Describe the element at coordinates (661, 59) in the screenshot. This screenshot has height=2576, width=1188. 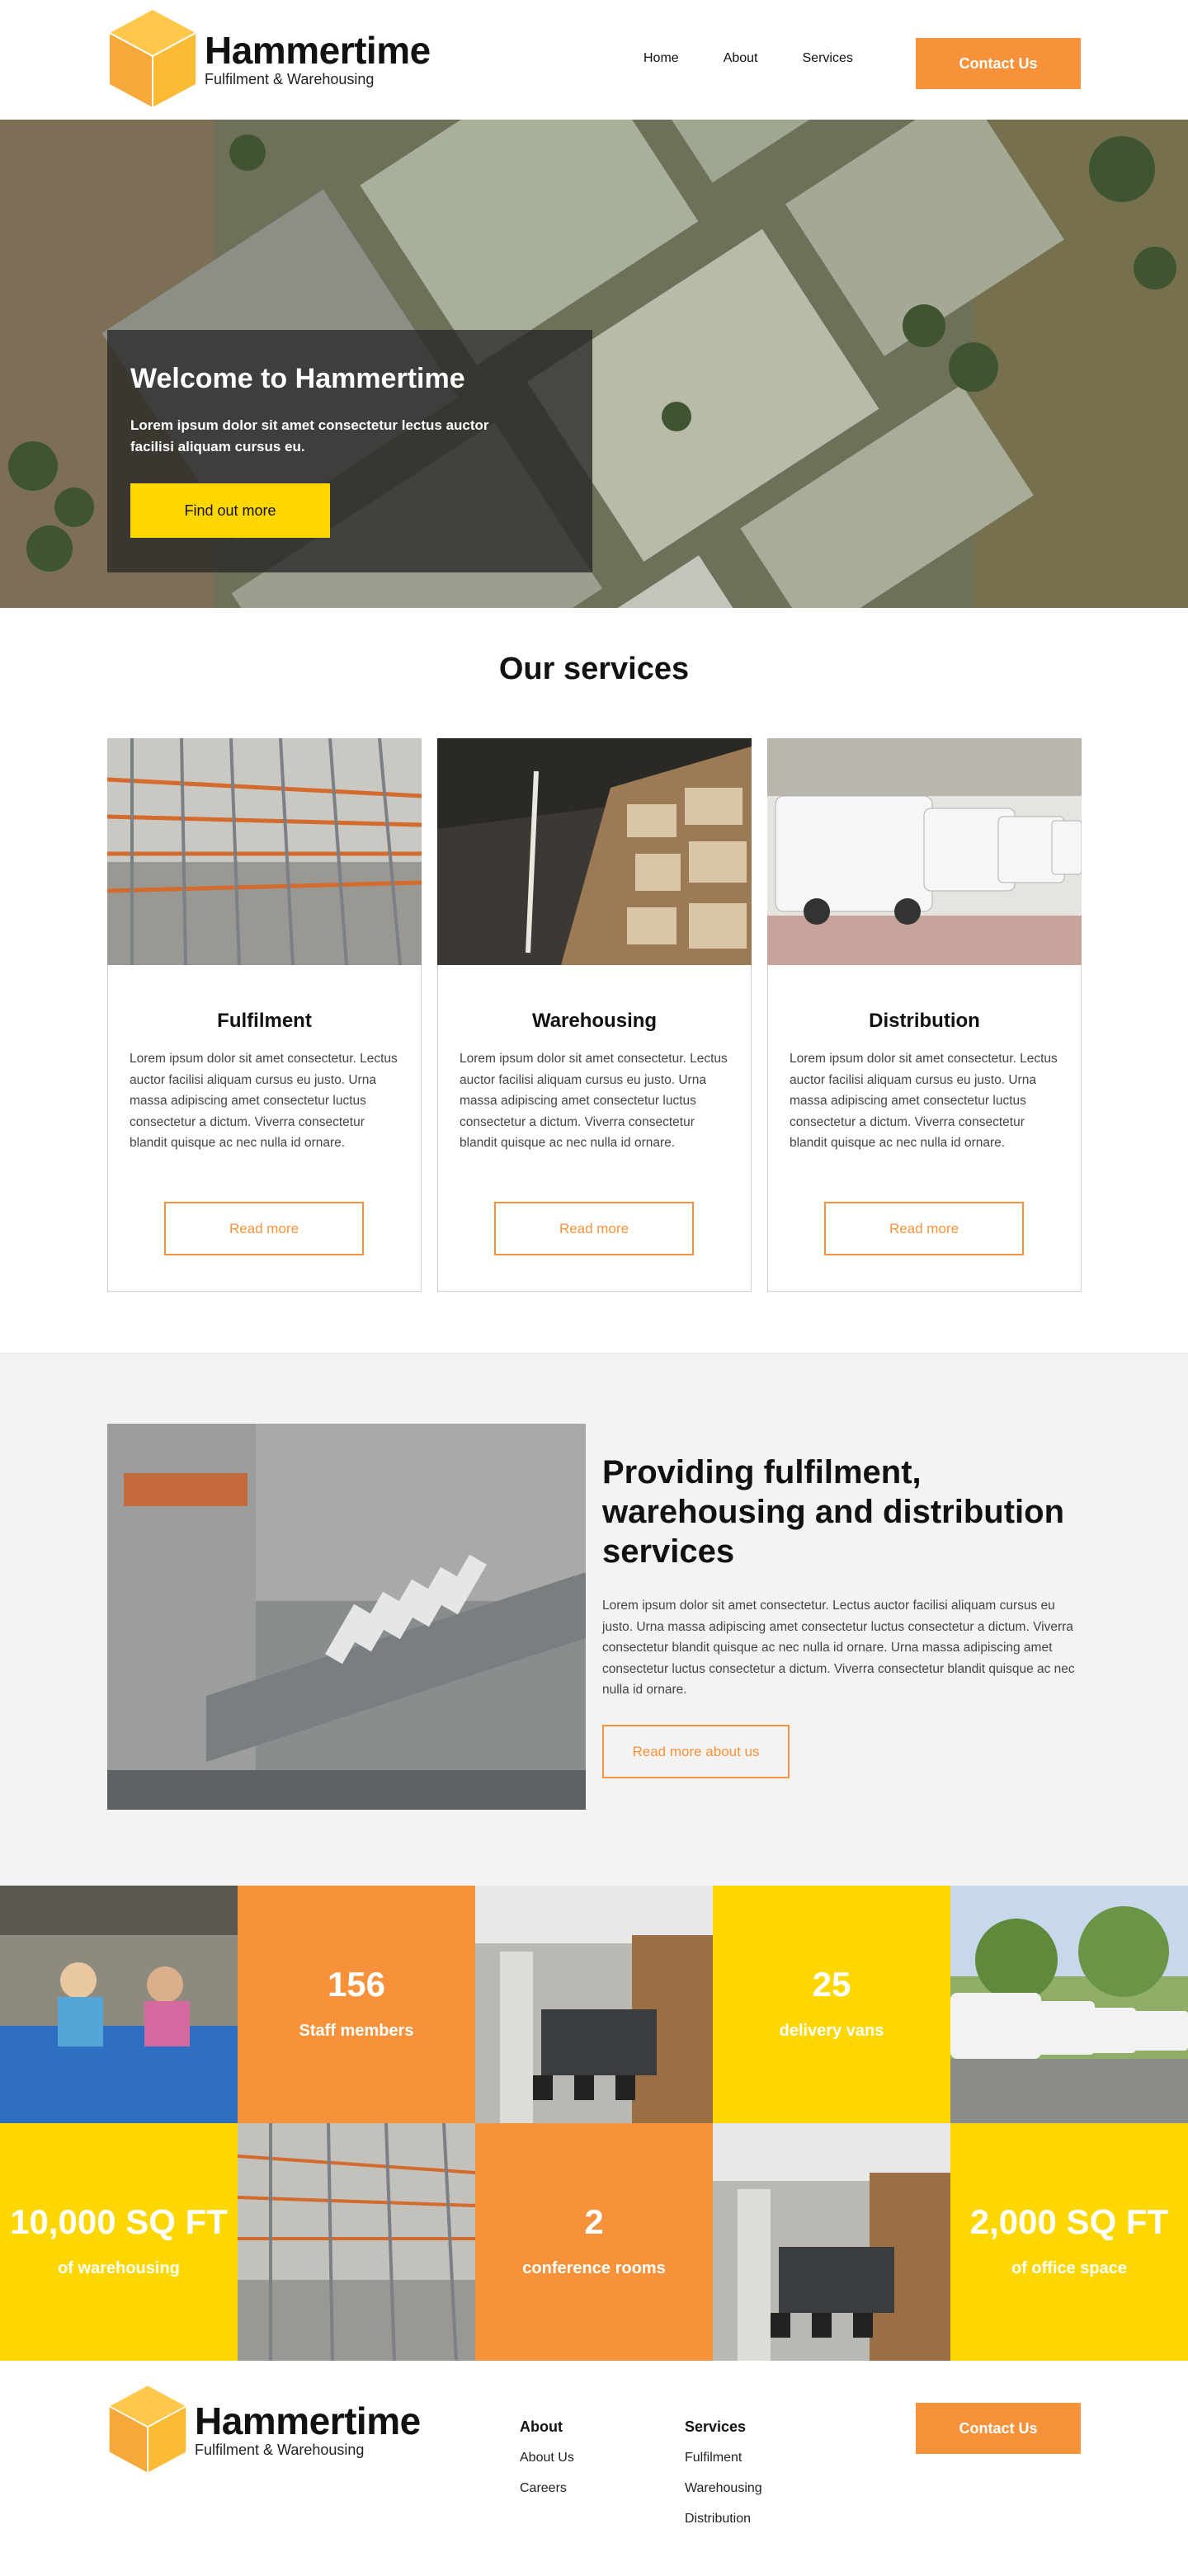
I see `nav-home: Home` at that location.